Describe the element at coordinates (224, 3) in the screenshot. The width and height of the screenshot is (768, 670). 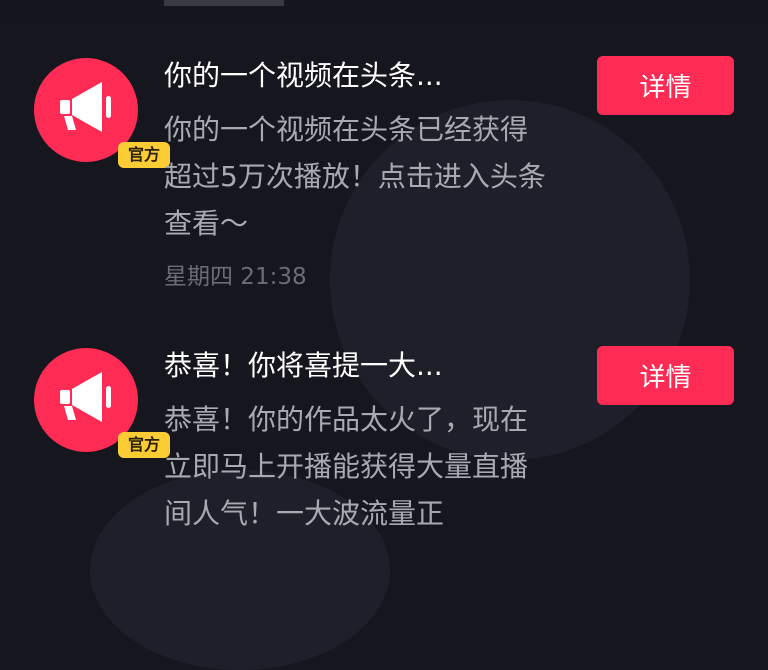
I see `cutoff-text` at that location.